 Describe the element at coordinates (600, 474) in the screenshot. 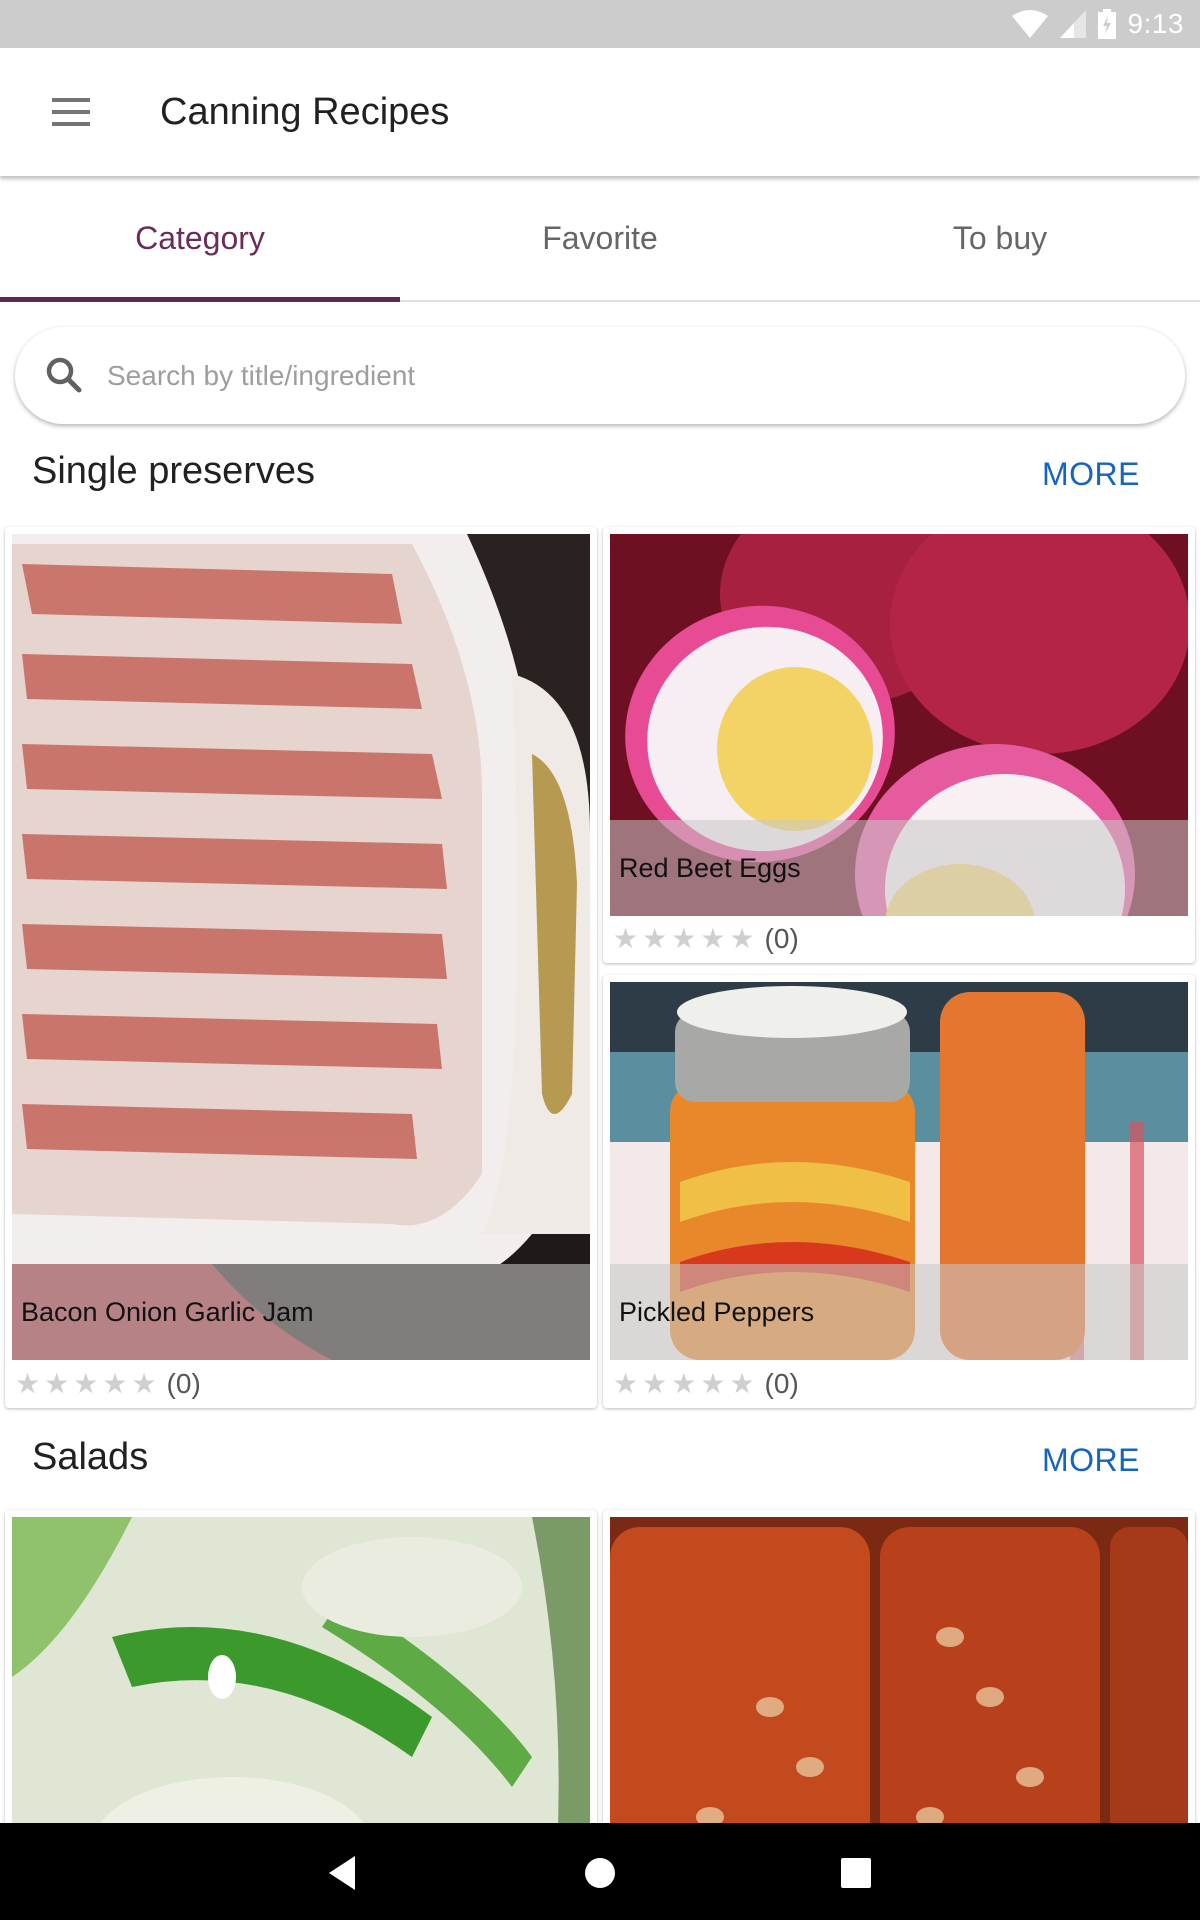

I see `section-header-single-preserves: Single preserves MORE` at that location.